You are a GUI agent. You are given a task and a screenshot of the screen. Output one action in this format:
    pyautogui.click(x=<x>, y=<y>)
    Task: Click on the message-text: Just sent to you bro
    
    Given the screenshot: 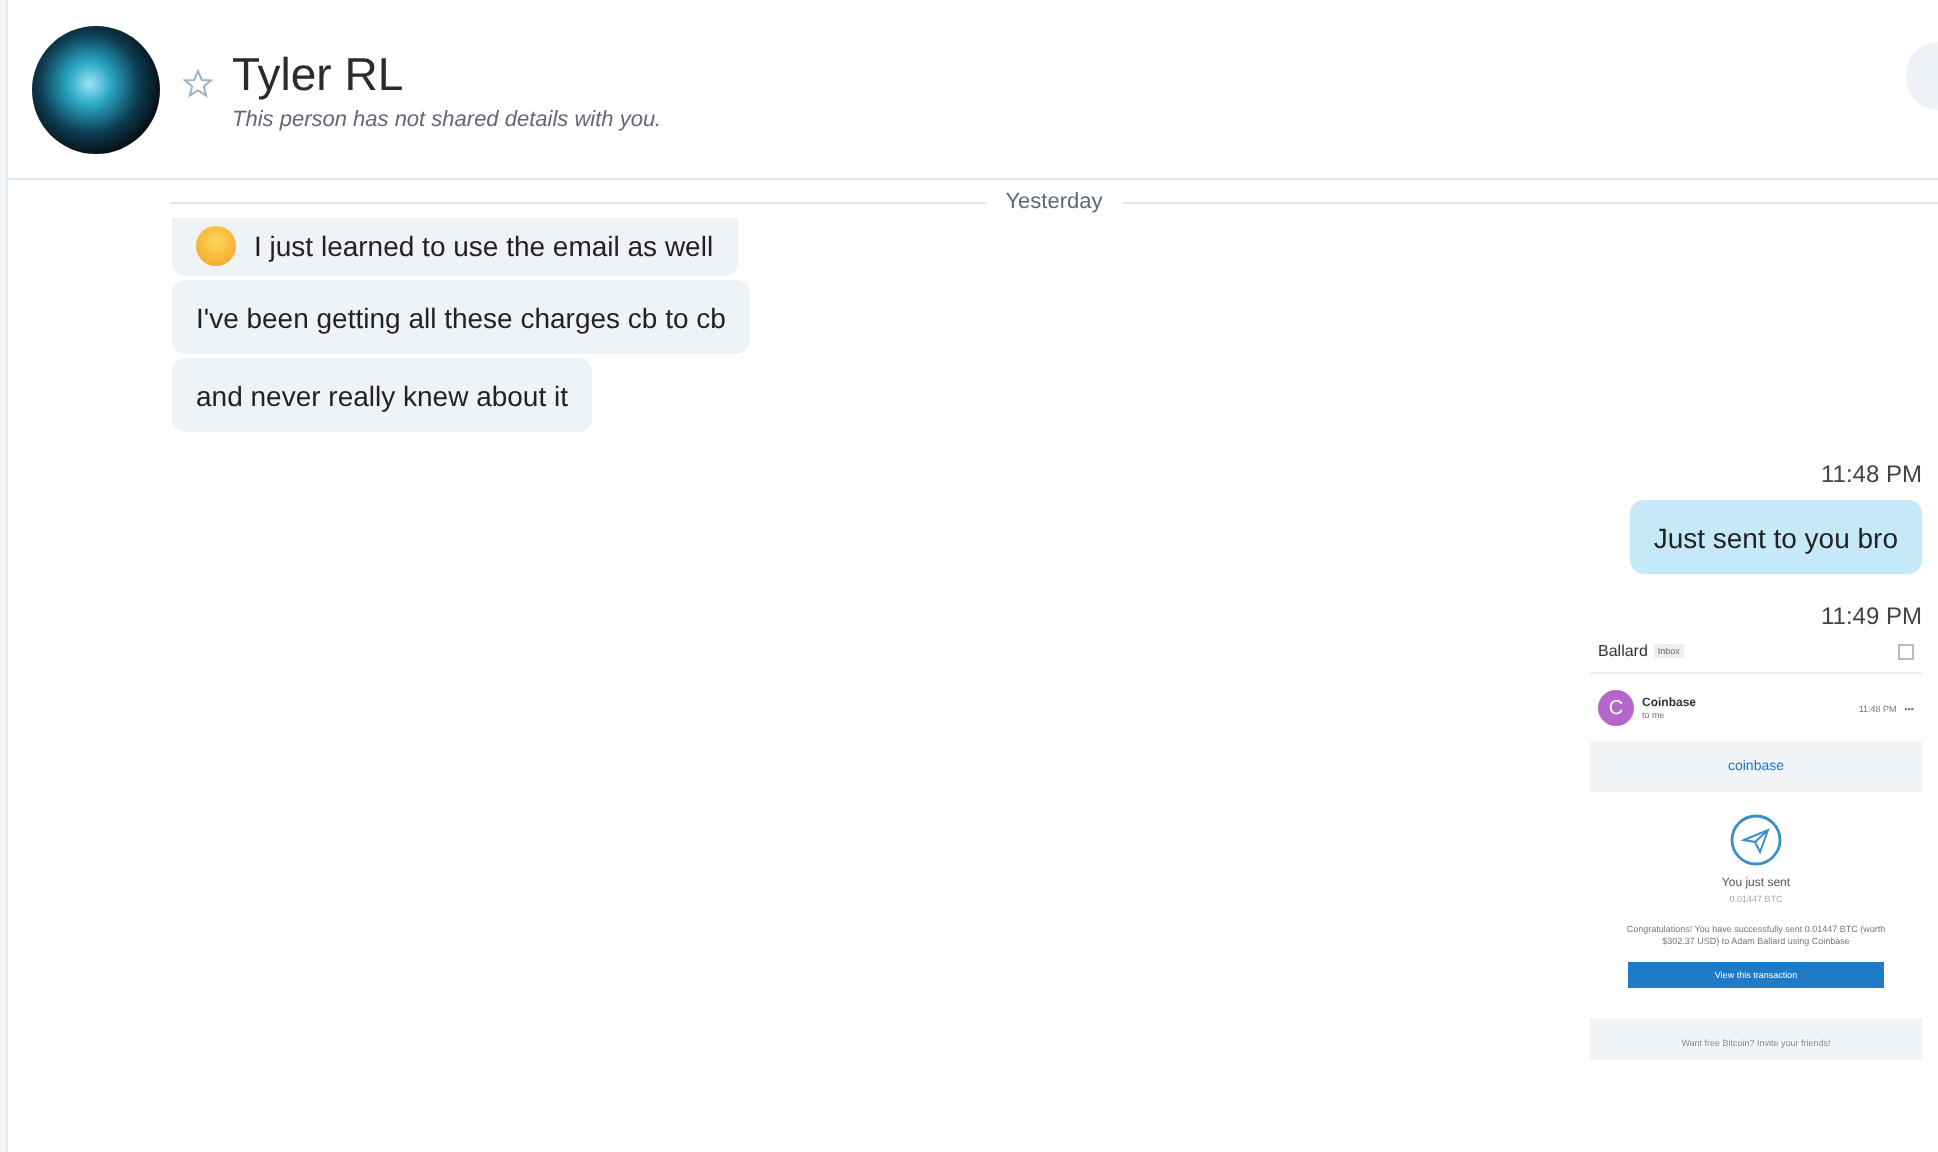 What is the action you would take?
    pyautogui.click(x=1775, y=537)
    